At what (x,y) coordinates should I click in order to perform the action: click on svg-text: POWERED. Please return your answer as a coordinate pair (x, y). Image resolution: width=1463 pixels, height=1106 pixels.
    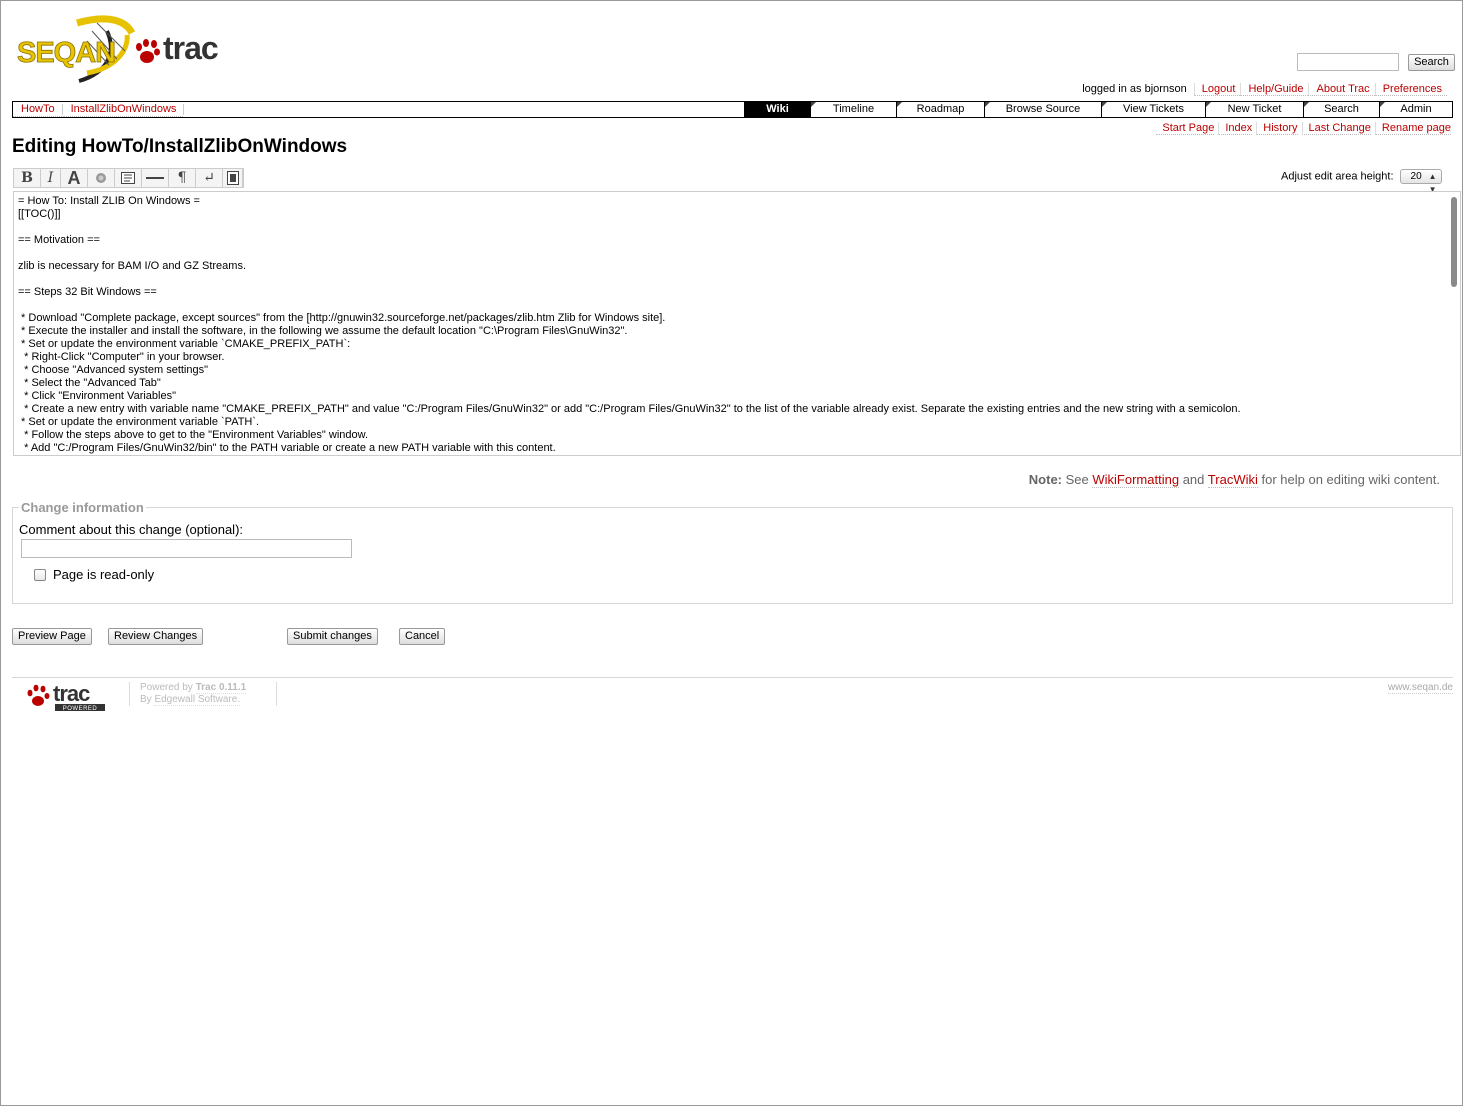
    Looking at the image, I should click on (80, 709).